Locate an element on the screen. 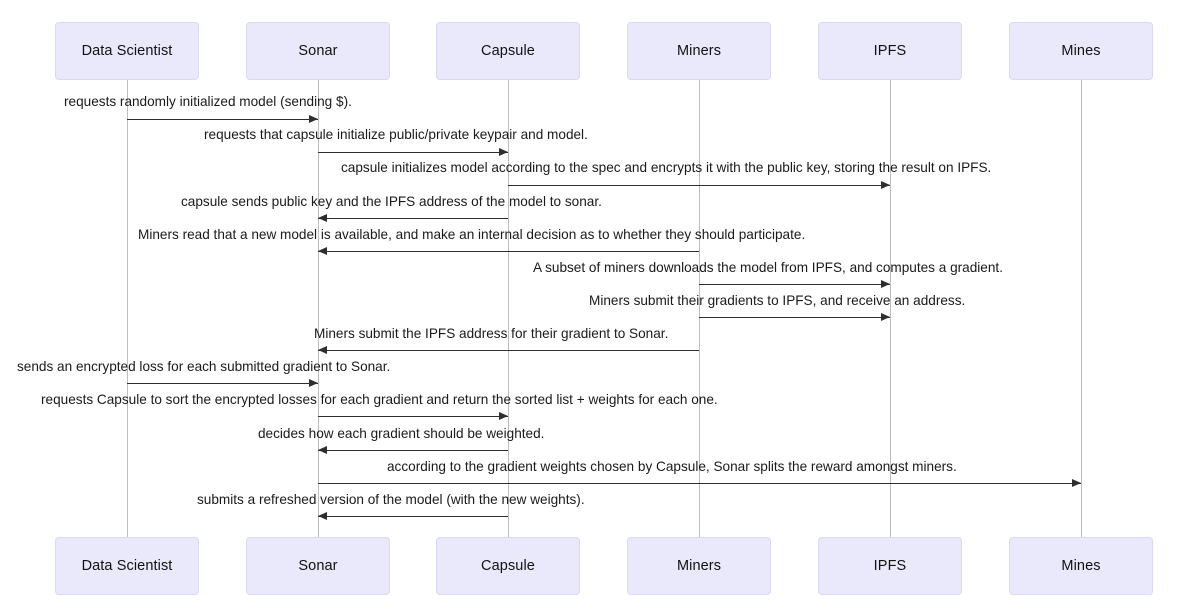 The image size is (1200, 610). actor-box-top-miners: Miners is located at coordinates (699, 51).